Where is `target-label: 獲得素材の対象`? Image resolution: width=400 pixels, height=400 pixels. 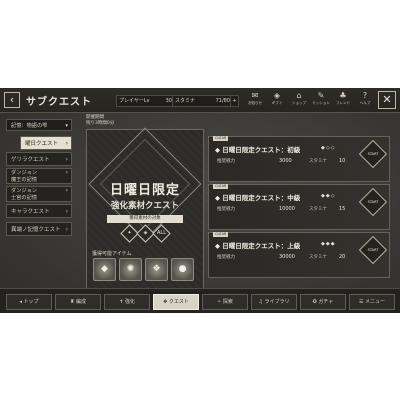
target-label: 獲得素材の対象 is located at coordinates (145, 219).